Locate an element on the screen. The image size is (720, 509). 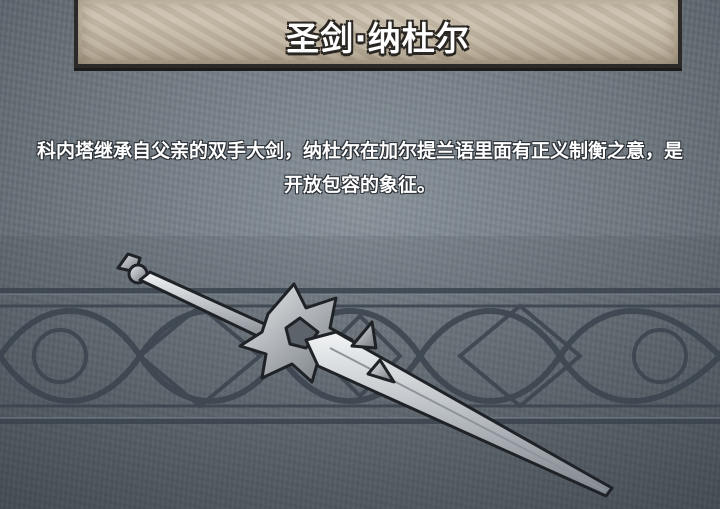
title-banner: 圣剑·纳杜尔 is located at coordinates (378, 34).